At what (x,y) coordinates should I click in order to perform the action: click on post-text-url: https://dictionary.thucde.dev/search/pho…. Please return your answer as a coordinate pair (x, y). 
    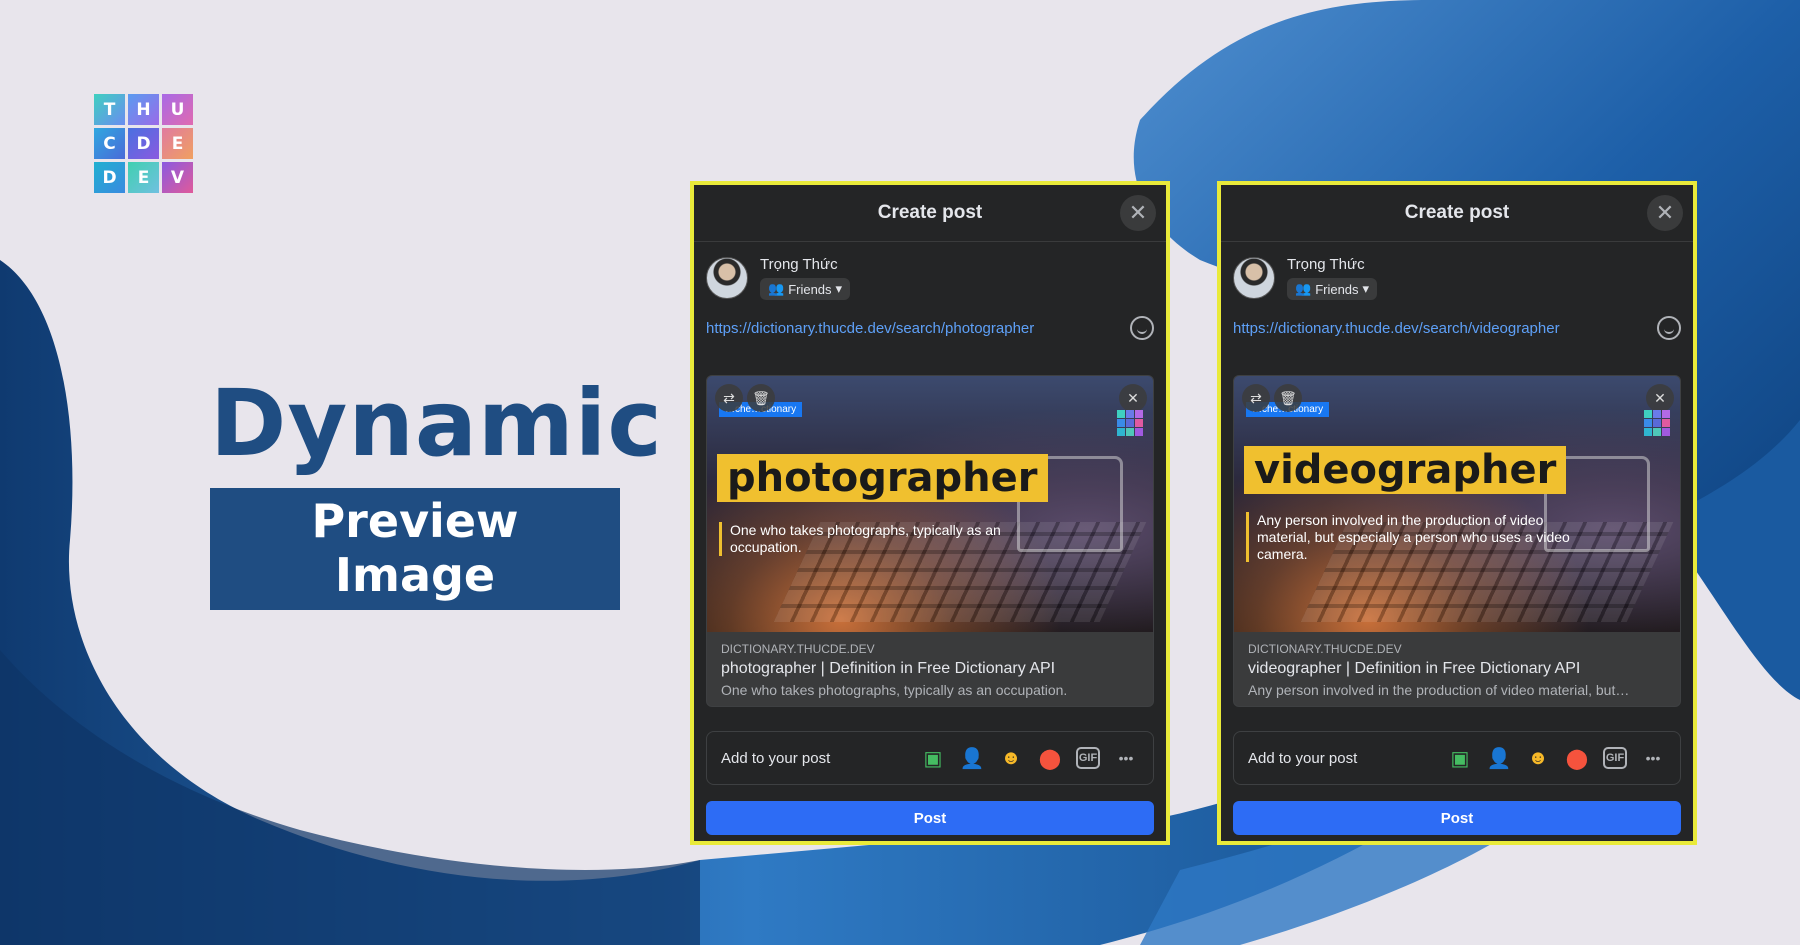
    Looking at the image, I should click on (870, 328).